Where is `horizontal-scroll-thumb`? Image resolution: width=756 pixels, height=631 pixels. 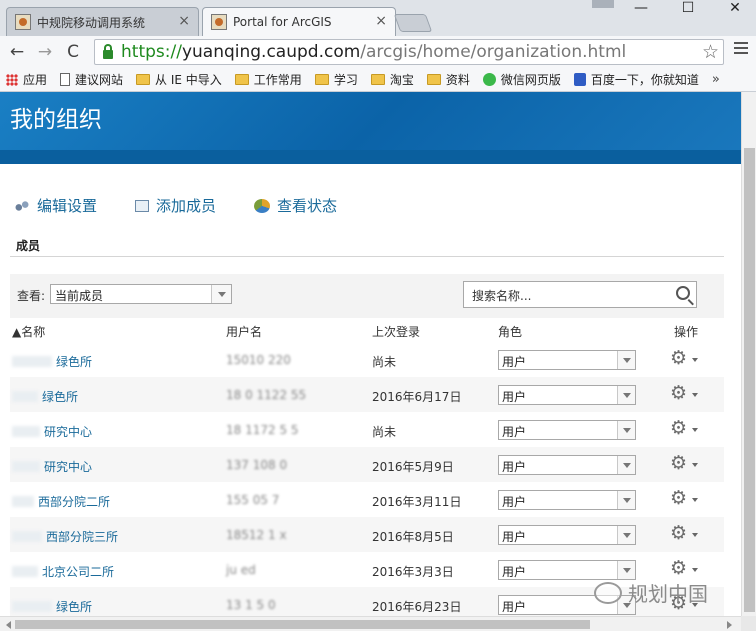
horizontal-scroll-thumb is located at coordinates (302, 624).